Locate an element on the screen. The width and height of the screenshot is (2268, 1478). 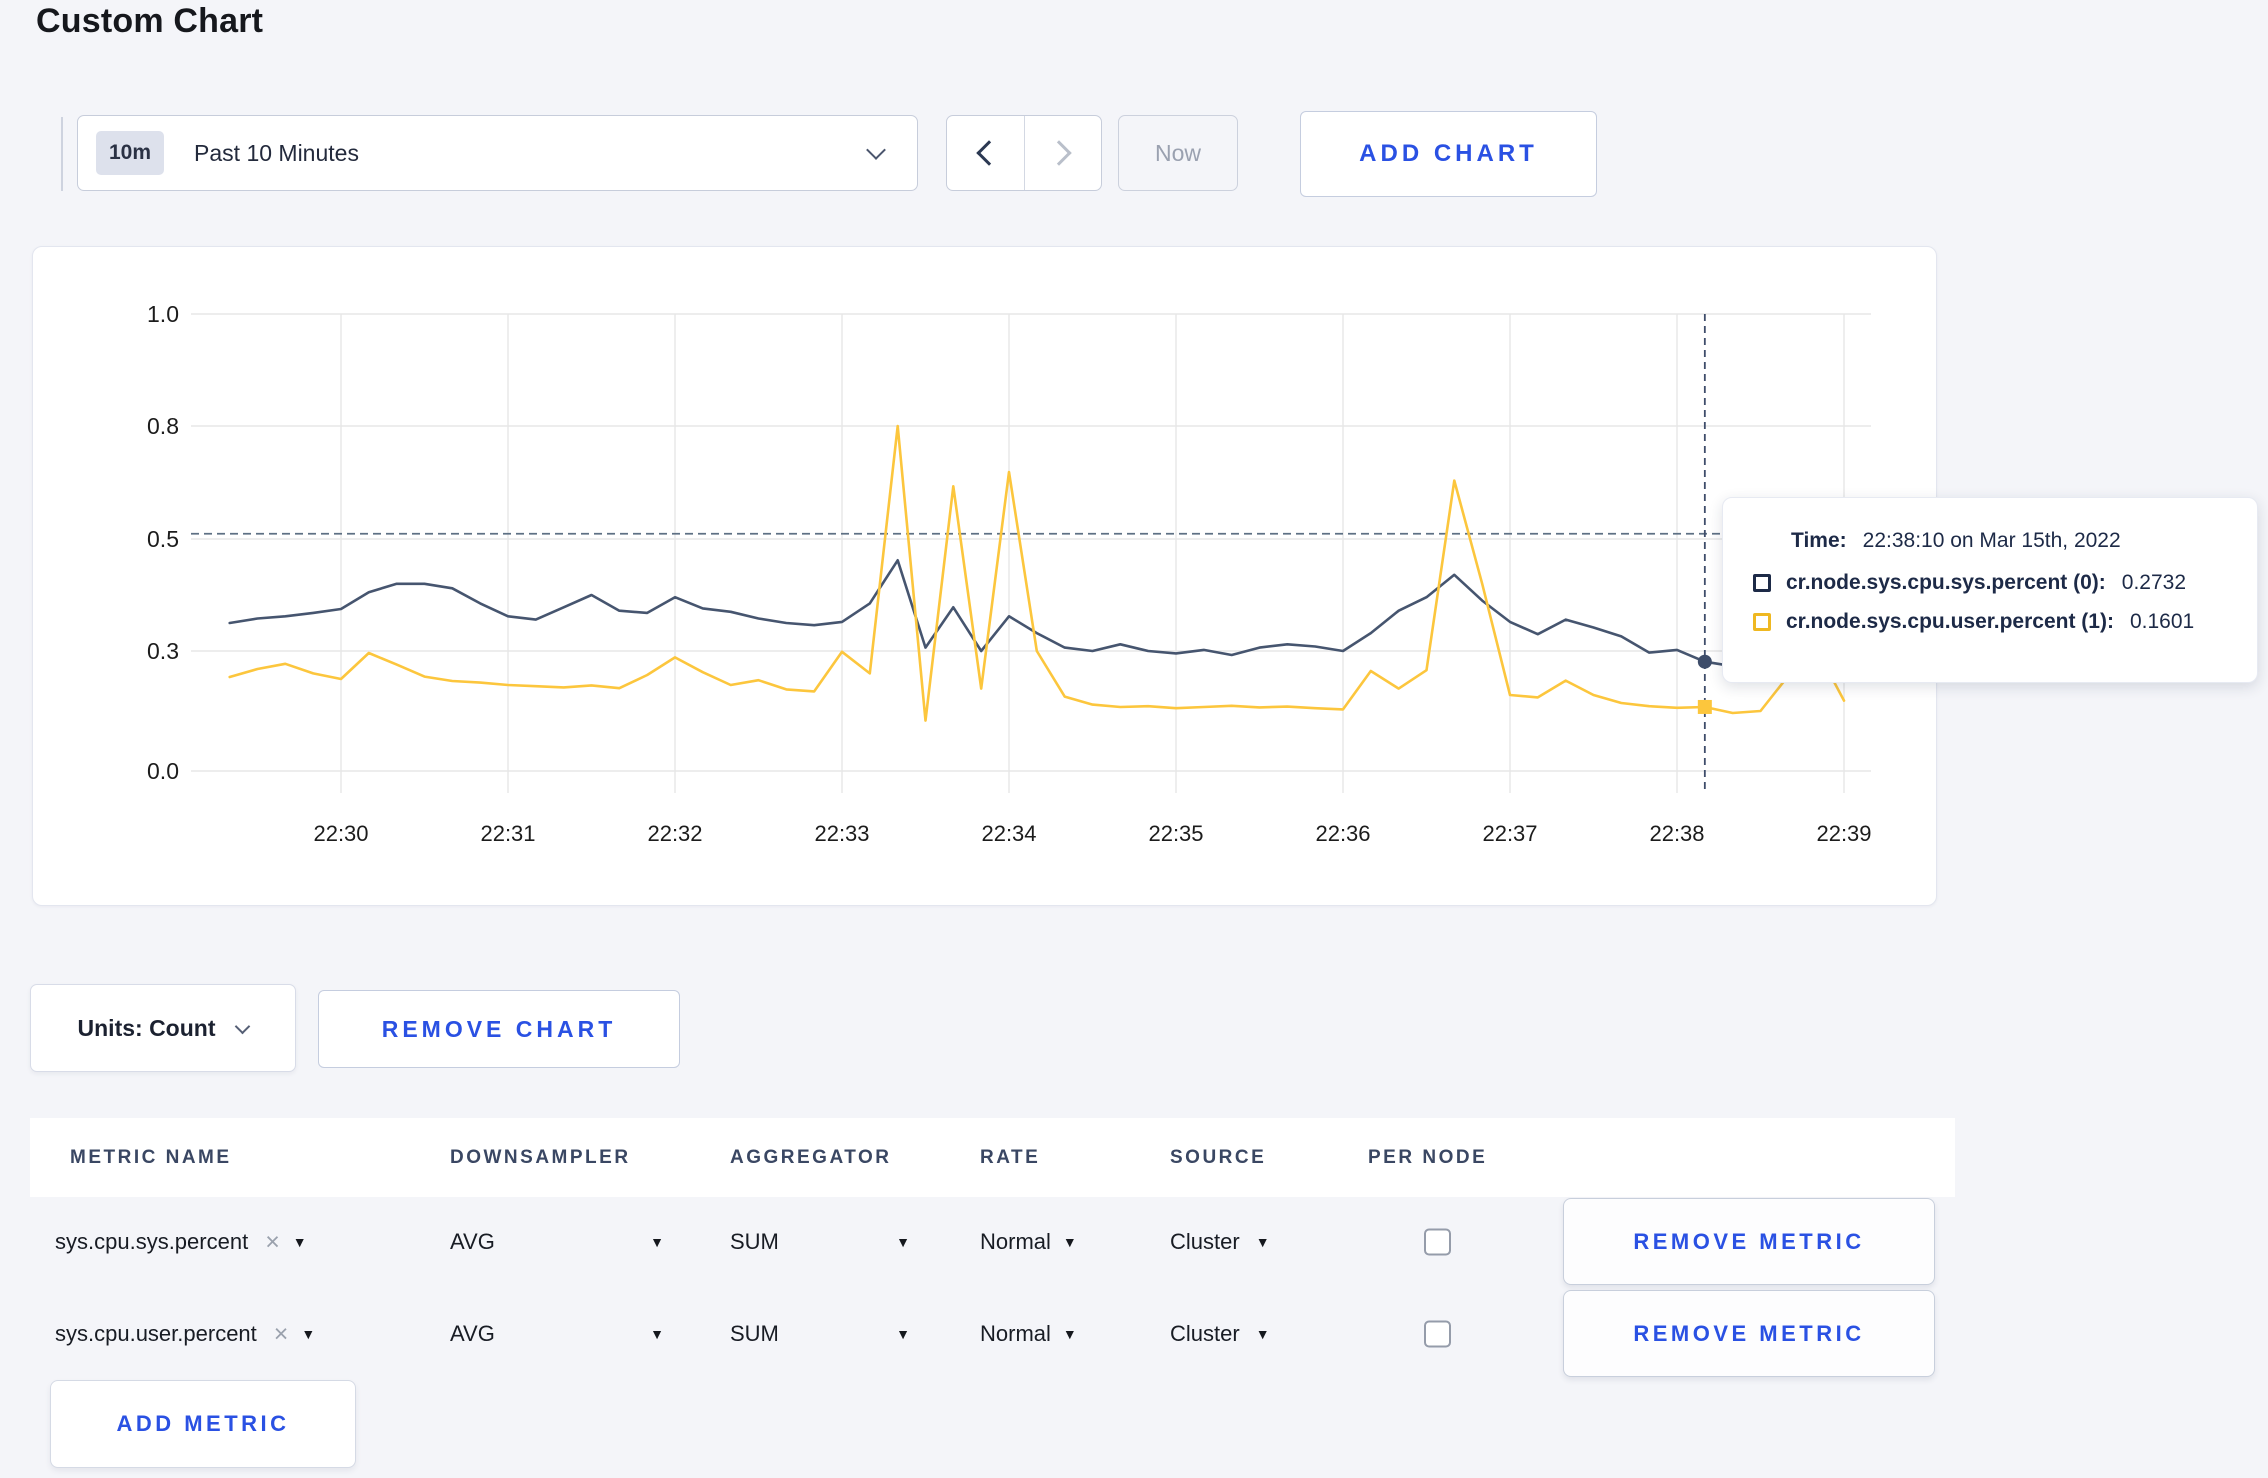
x-axis-tick-label: 22:36 is located at coordinates (1342, 833).